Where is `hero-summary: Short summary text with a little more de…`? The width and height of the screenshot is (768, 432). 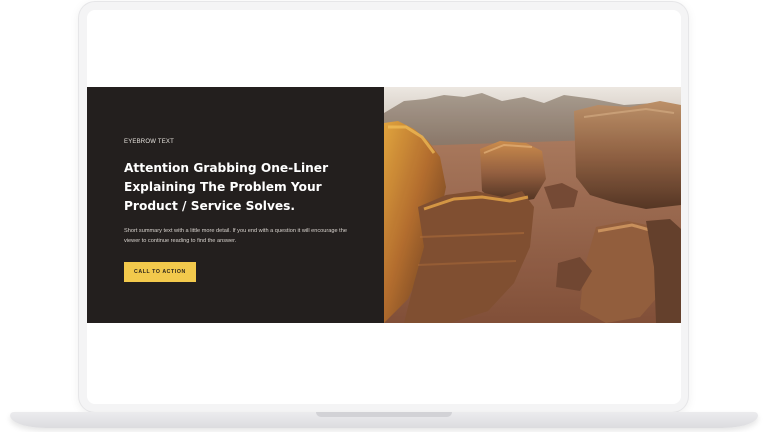
hero-summary: Short summary text with a little more de… is located at coordinates (235, 236).